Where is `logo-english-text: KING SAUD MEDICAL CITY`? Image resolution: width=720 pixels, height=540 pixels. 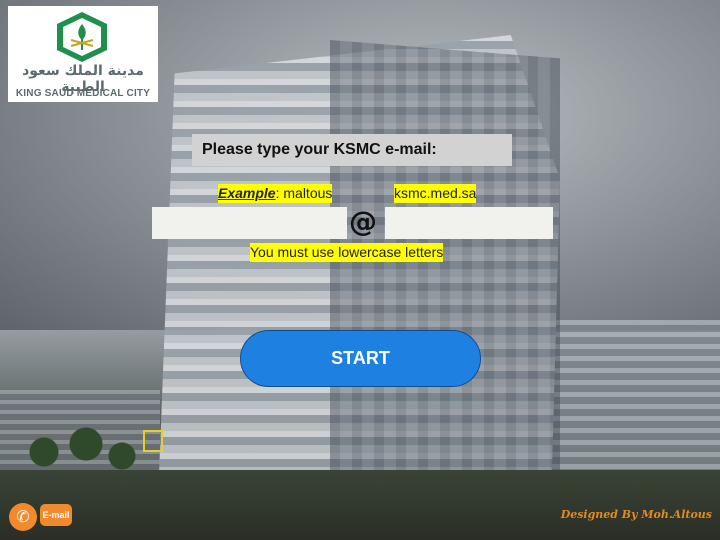 logo-english-text: KING SAUD MEDICAL CITY is located at coordinates (83, 93).